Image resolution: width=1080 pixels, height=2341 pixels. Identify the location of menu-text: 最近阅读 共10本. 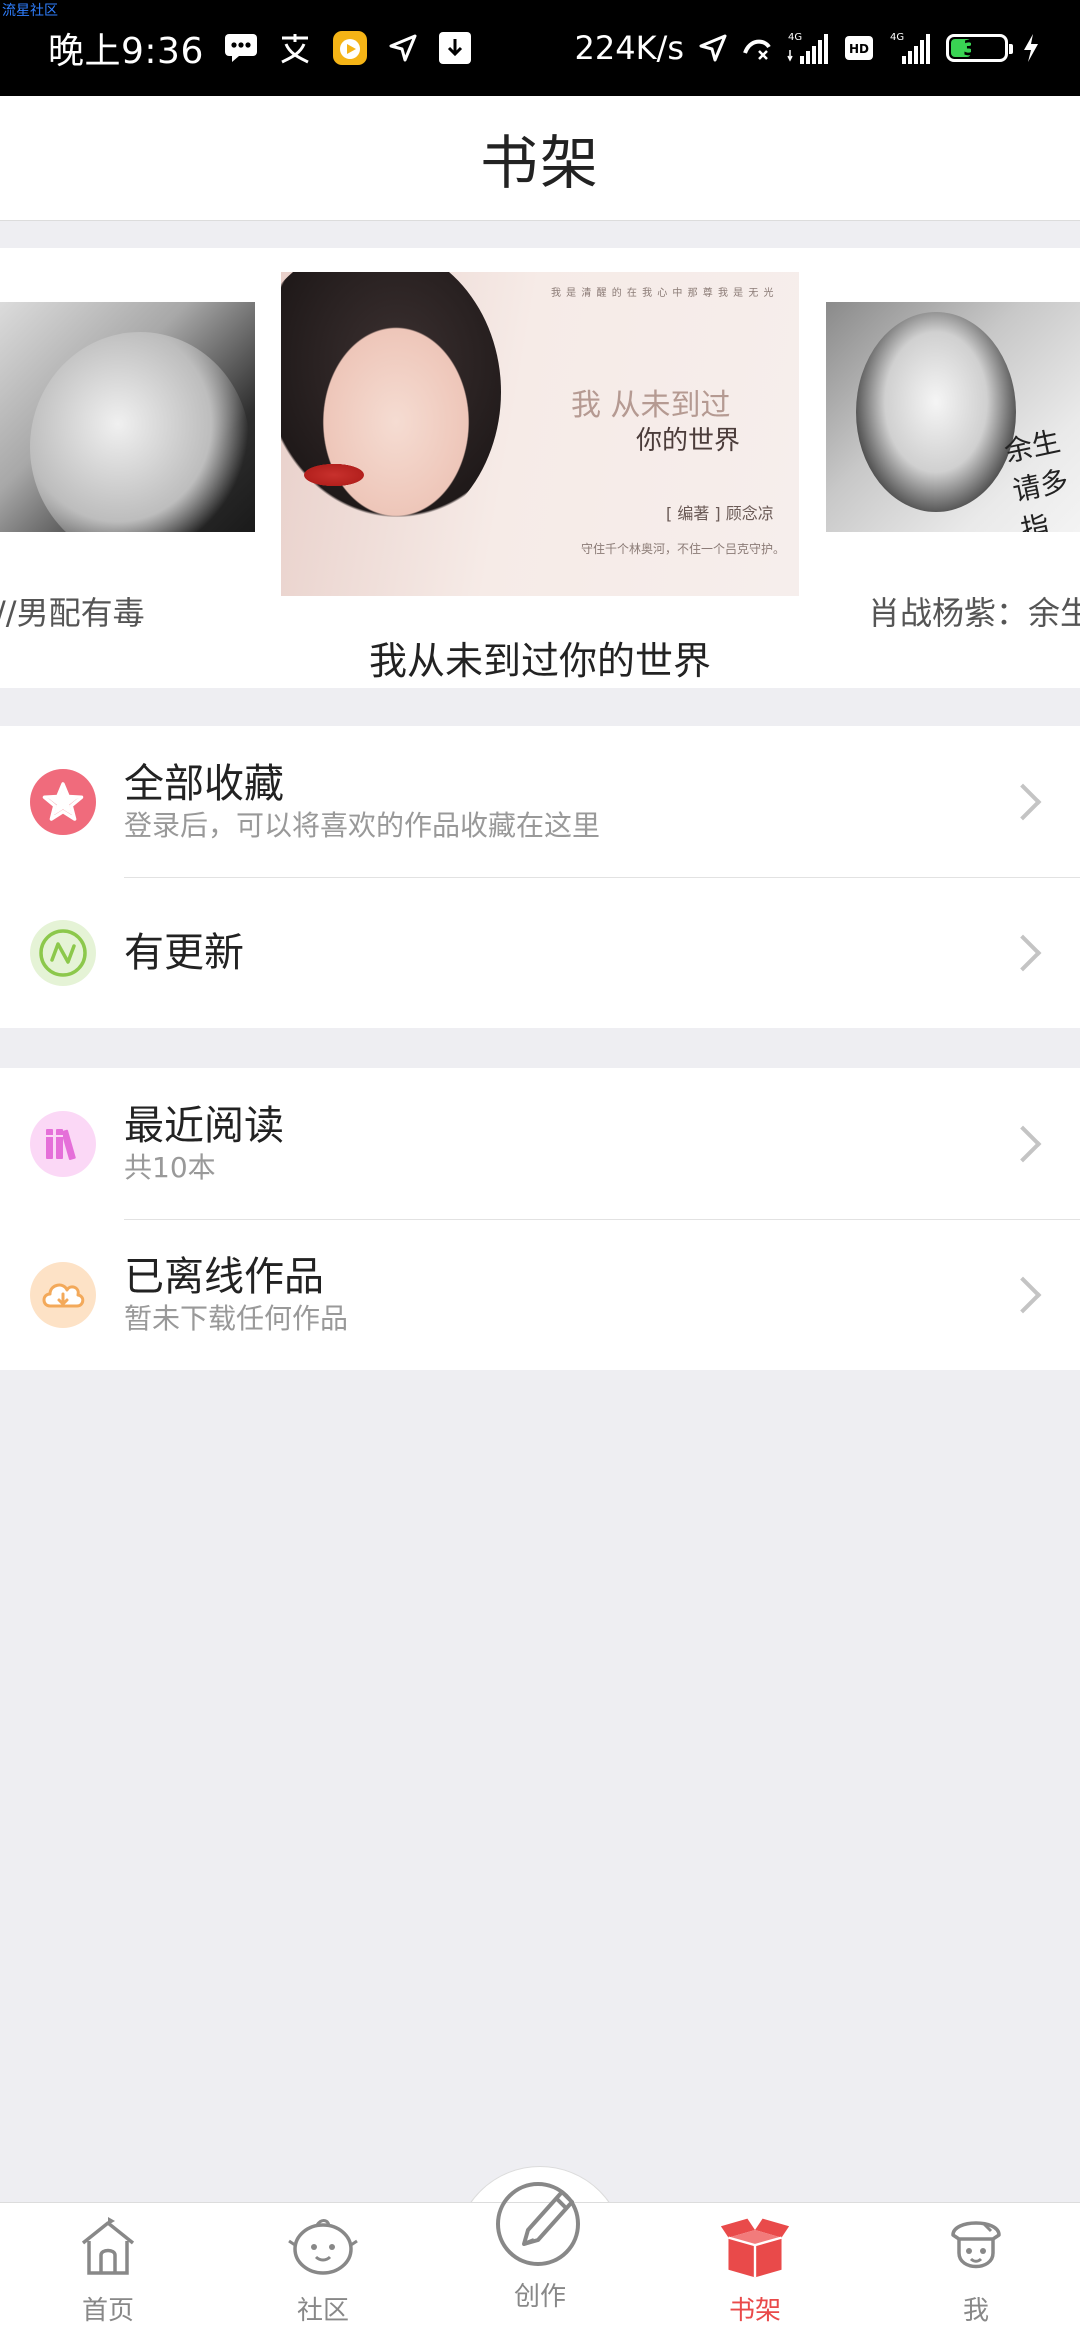
(204, 1144).